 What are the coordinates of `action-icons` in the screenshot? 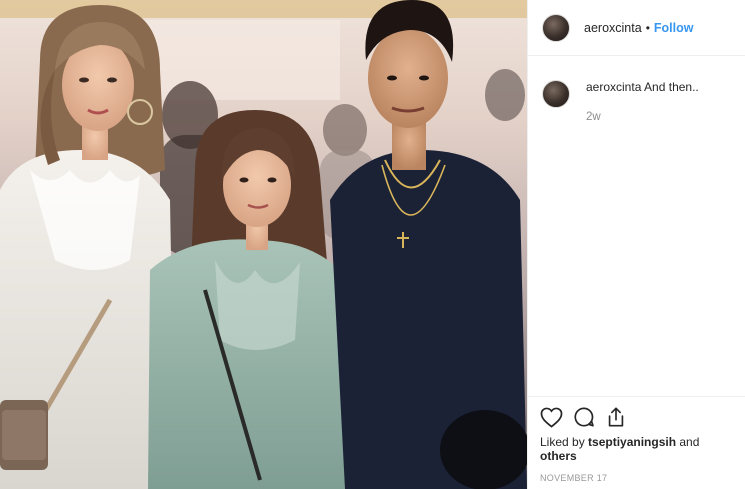 It's located at (636, 417).